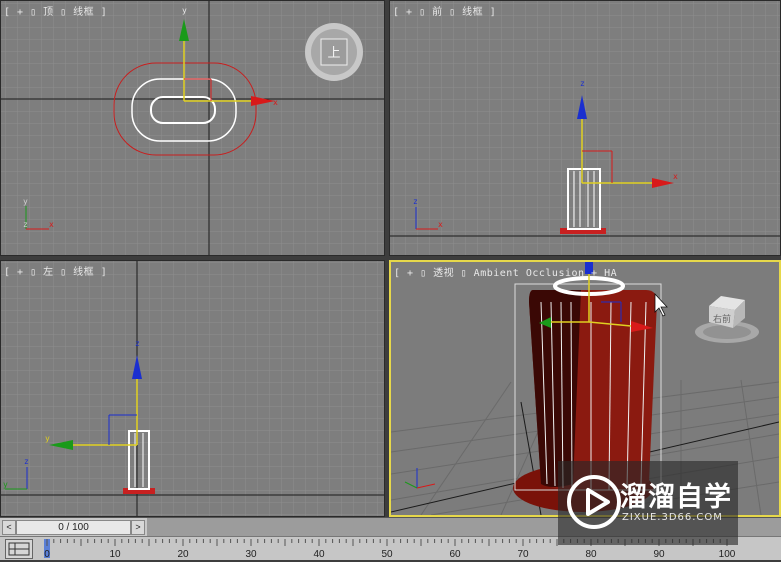 The height and width of the screenshot is (562, 781). I want to click on left-axis-y: y, so click(5, 484).